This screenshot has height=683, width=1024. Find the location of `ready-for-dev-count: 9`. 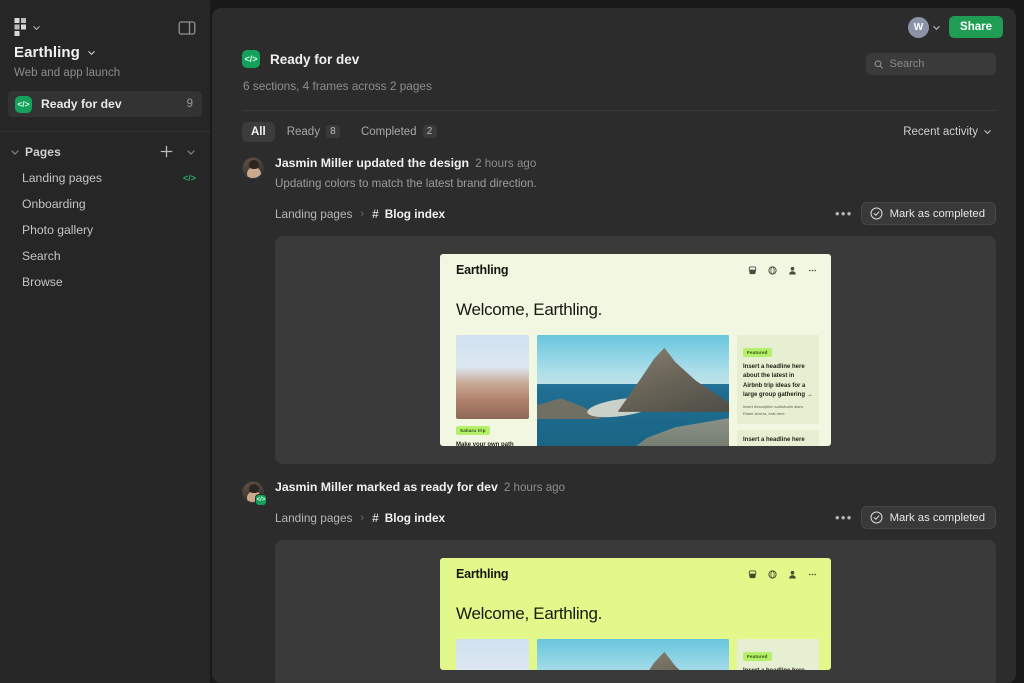

ready-for-dev-count: 9 is located at coordinates (189, 104).